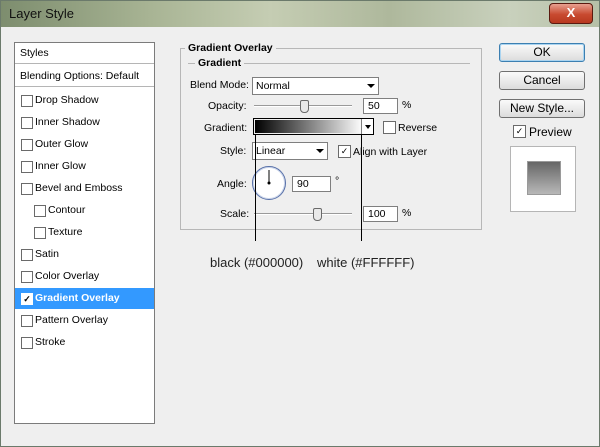 The height and width of the screenshot is (447, 600). Describe the element at coordinates (271, 151) in the screenshot. I see `style-value: Linear` at that location.